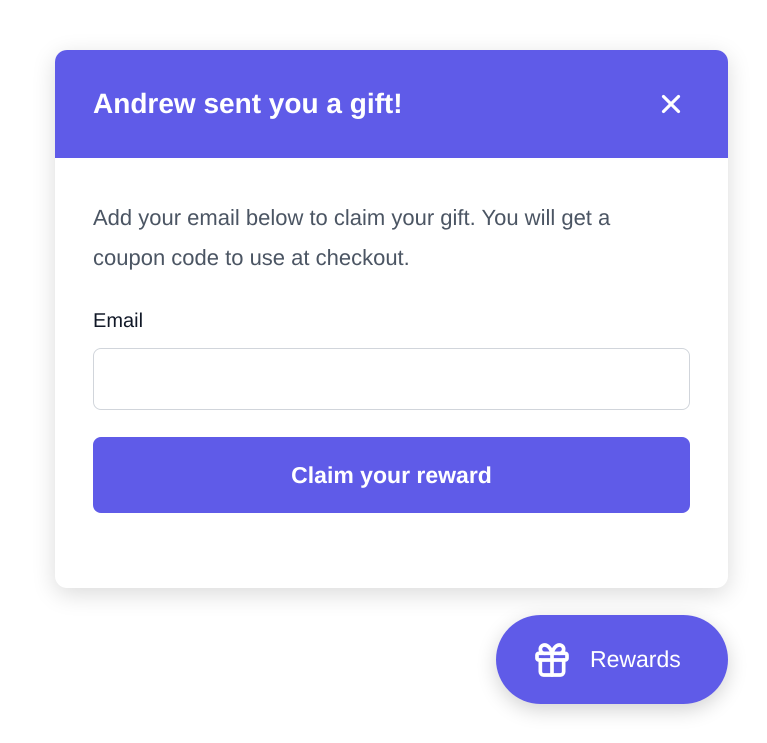 The width and height of the screenshot is (767, 743). Describe the element at coordinates (612, 659) in the screenshot. I see `rewards-button: Rewards` at that location.